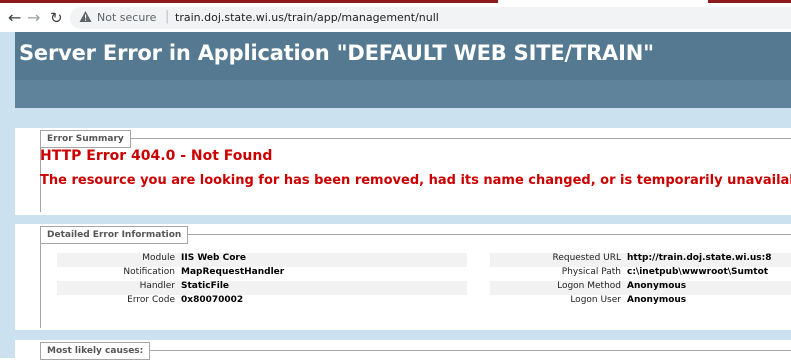 This screenshot has width=791, height=360. Describe the element at coordinates (158, 258) in the screenshot. I see `module-label: Module` at that location.